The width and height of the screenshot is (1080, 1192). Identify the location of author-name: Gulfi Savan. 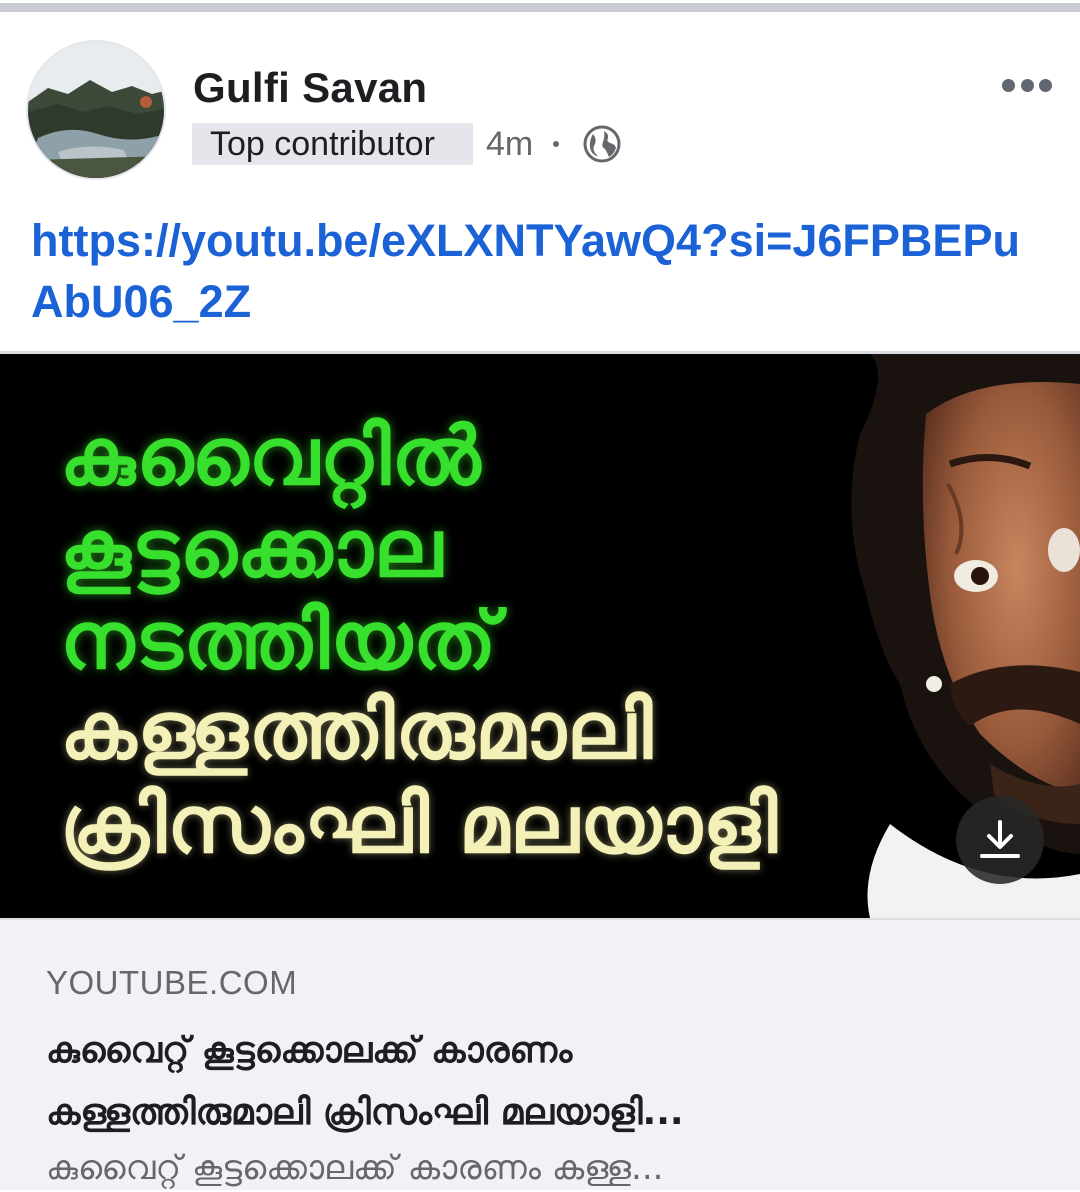
(310, 88).